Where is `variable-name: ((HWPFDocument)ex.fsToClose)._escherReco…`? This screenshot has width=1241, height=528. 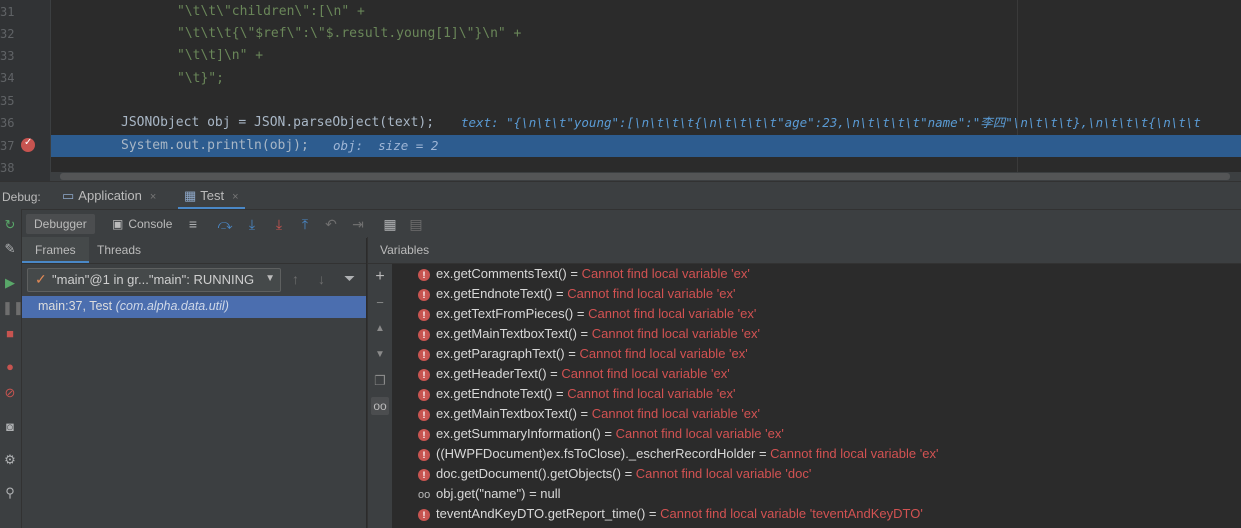 variable-name: ((HWPFDocument)ex.fsToClose)._escherReco… is located at coordinates (596, 453).